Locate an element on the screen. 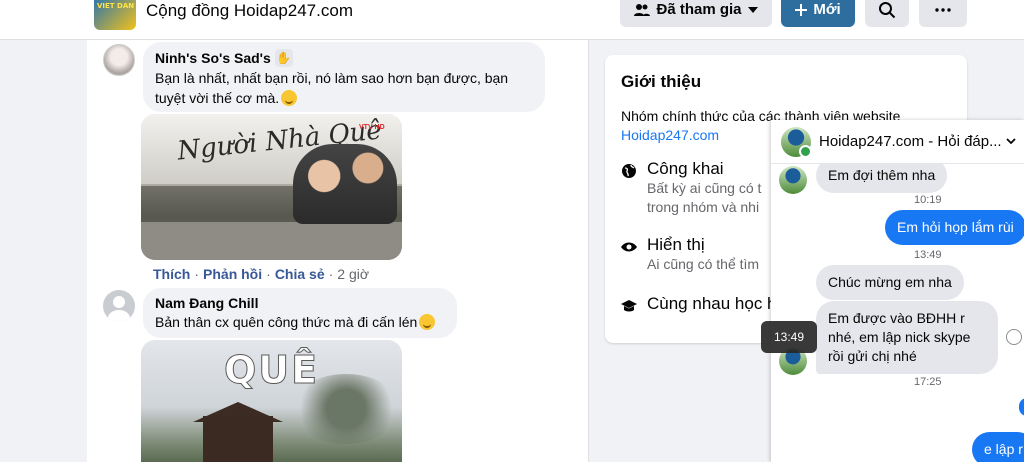  image-house is located at coordinates (238, 439).